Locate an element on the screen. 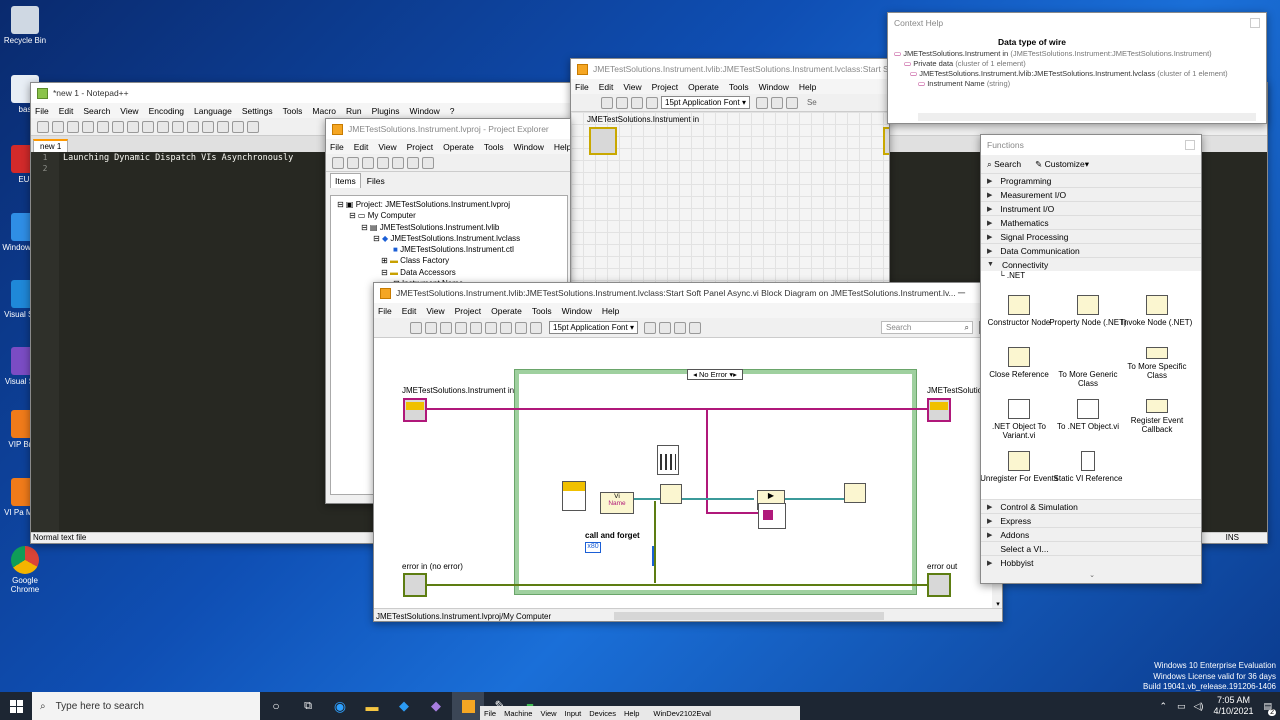  run-continuous-icon is located at coordinates (622, 102).